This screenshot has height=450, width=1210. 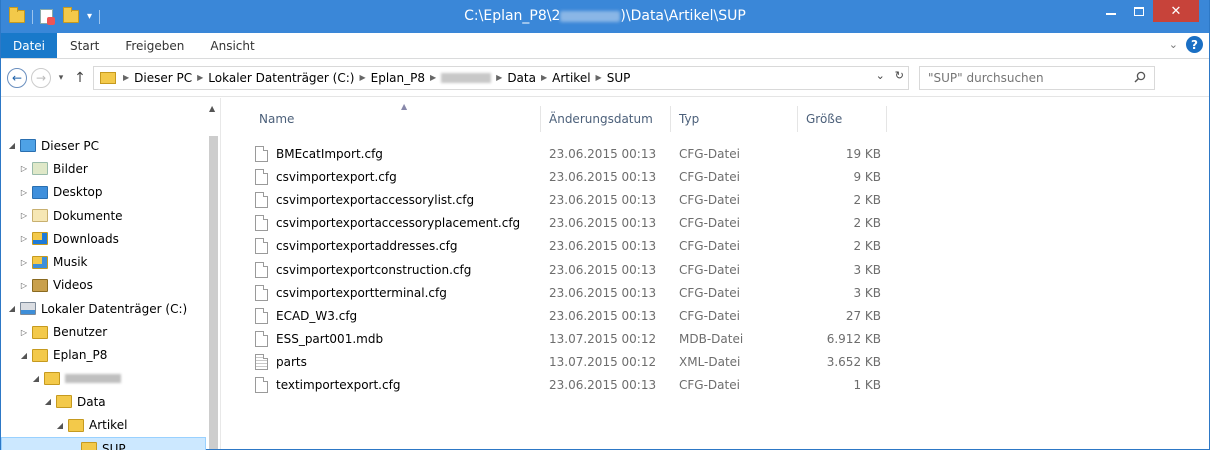 What do you see at coordinates (84, 45) in the screenshot?
I see `tab-start: Start` at bounding box center [84, 45].